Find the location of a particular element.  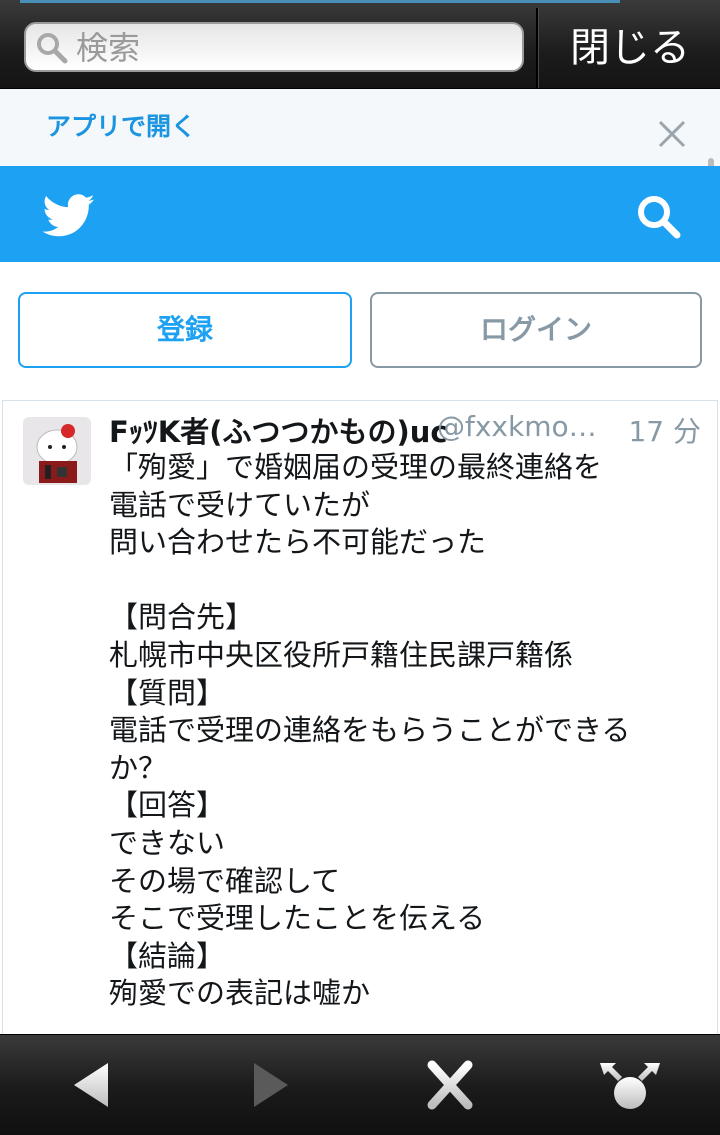

tweet-line: その場で確認して is located at coordinates (225, 880).